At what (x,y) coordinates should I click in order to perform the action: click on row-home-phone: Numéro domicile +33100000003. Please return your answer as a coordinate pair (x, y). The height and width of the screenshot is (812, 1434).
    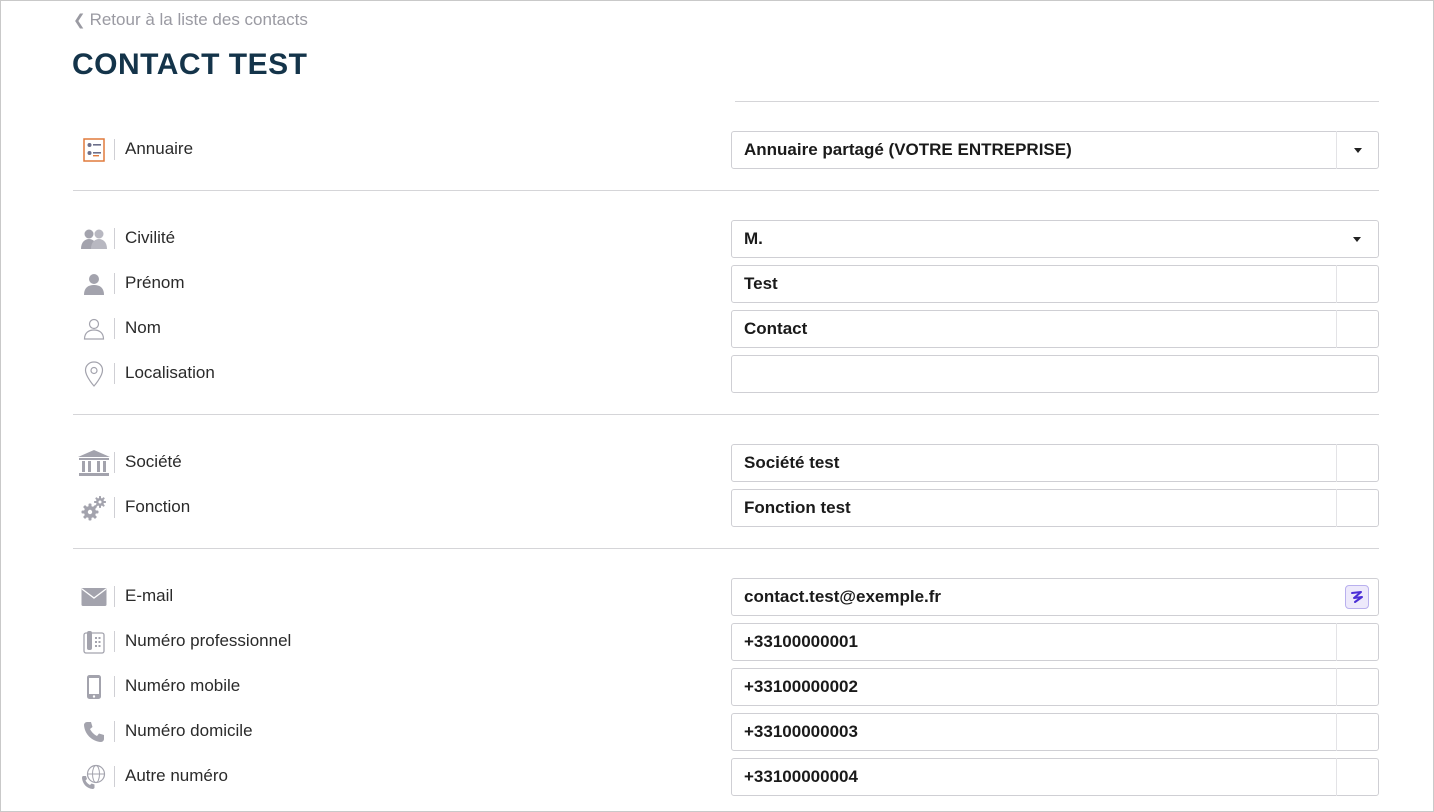
    Looking at the image, I should click on (726, 732).